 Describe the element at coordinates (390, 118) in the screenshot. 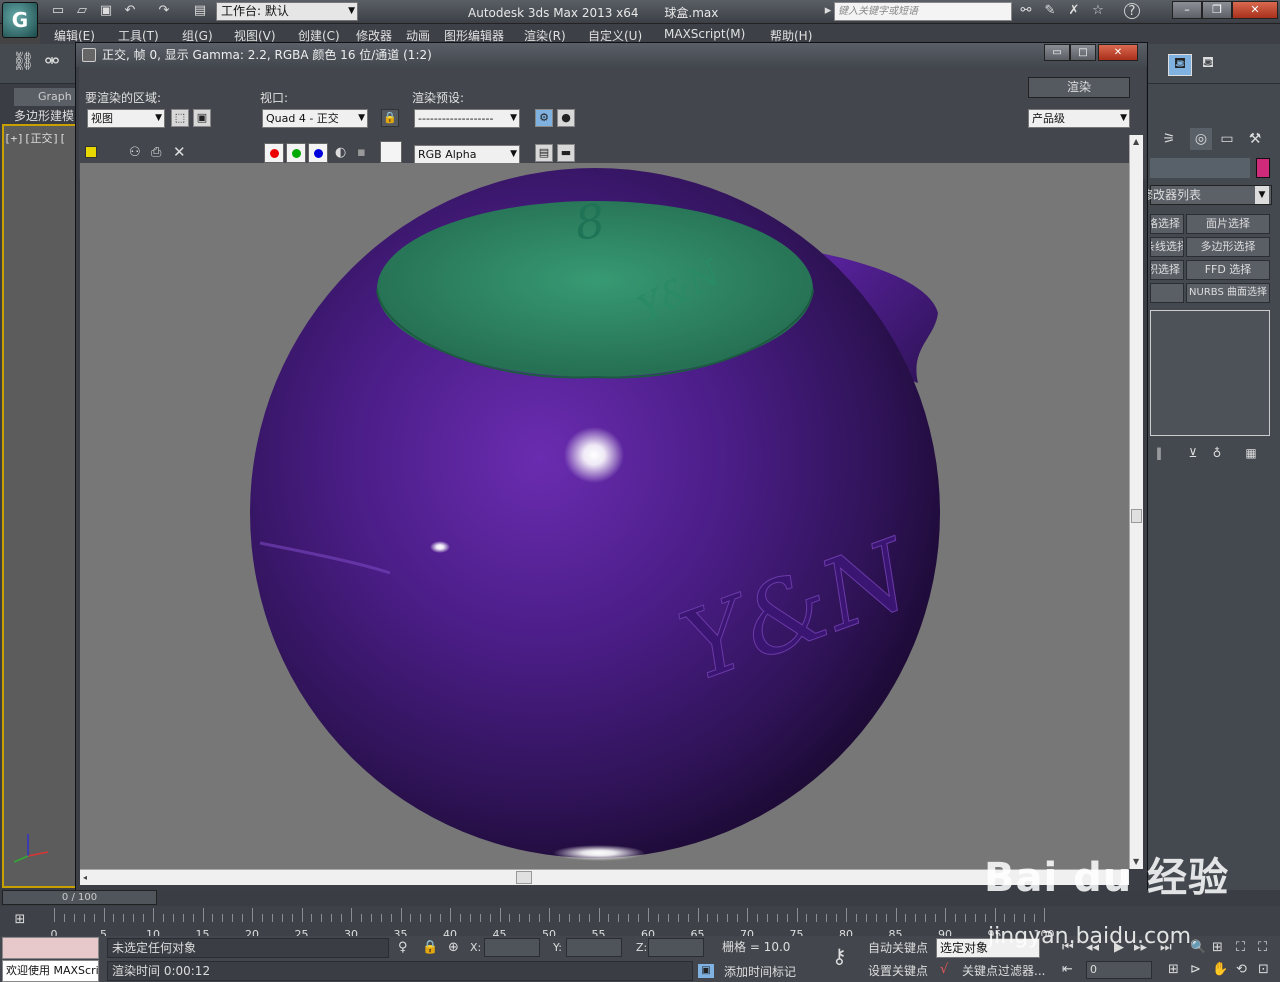

I see `lock-viewport-icon: 🔒` at that location.